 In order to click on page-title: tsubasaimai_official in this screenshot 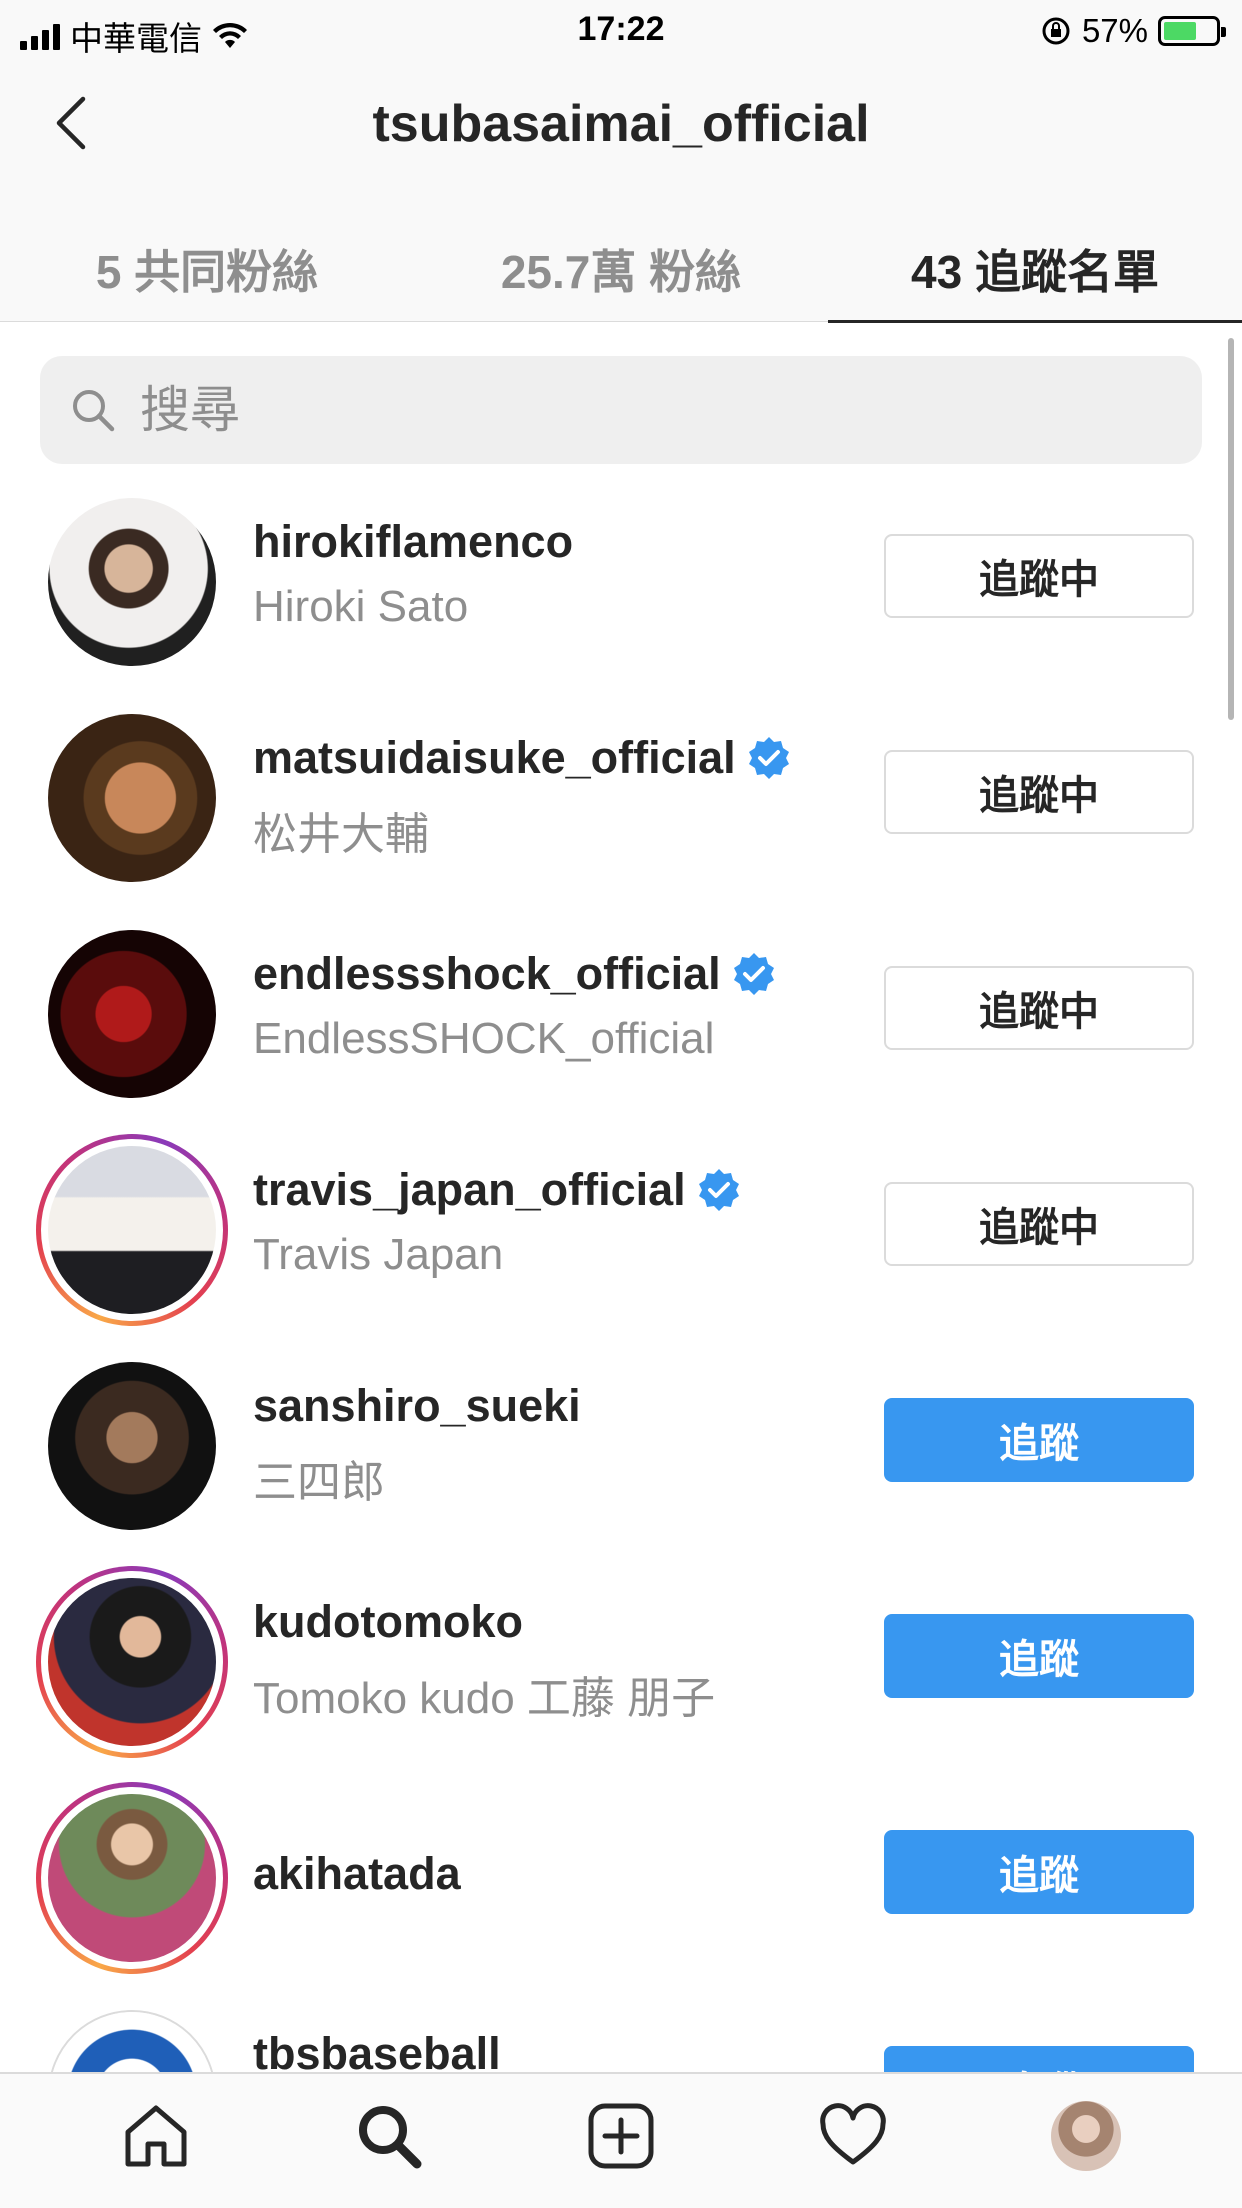, I will do `click(621, 124)`.